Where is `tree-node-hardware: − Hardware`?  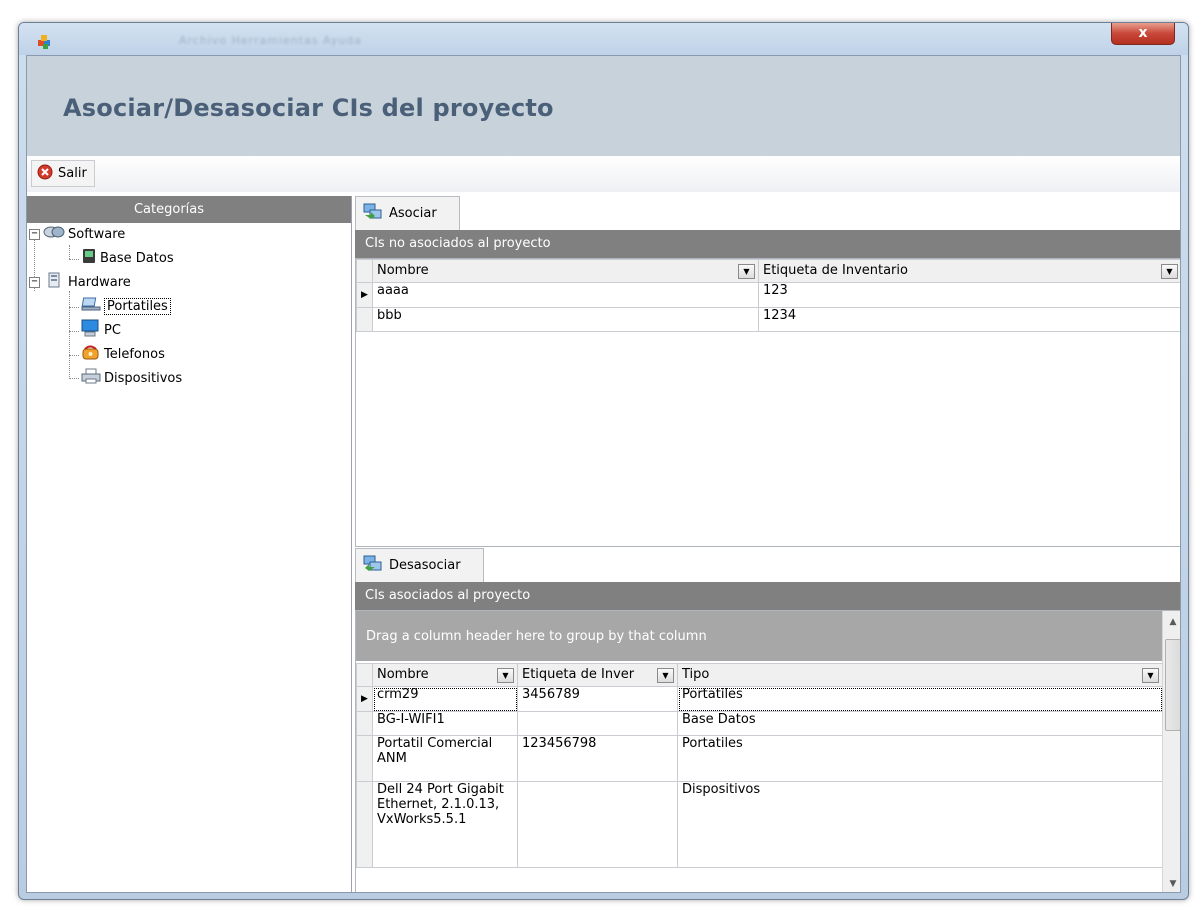
tree-node-hardware: − Hardware is located at coordinates (80, 282).